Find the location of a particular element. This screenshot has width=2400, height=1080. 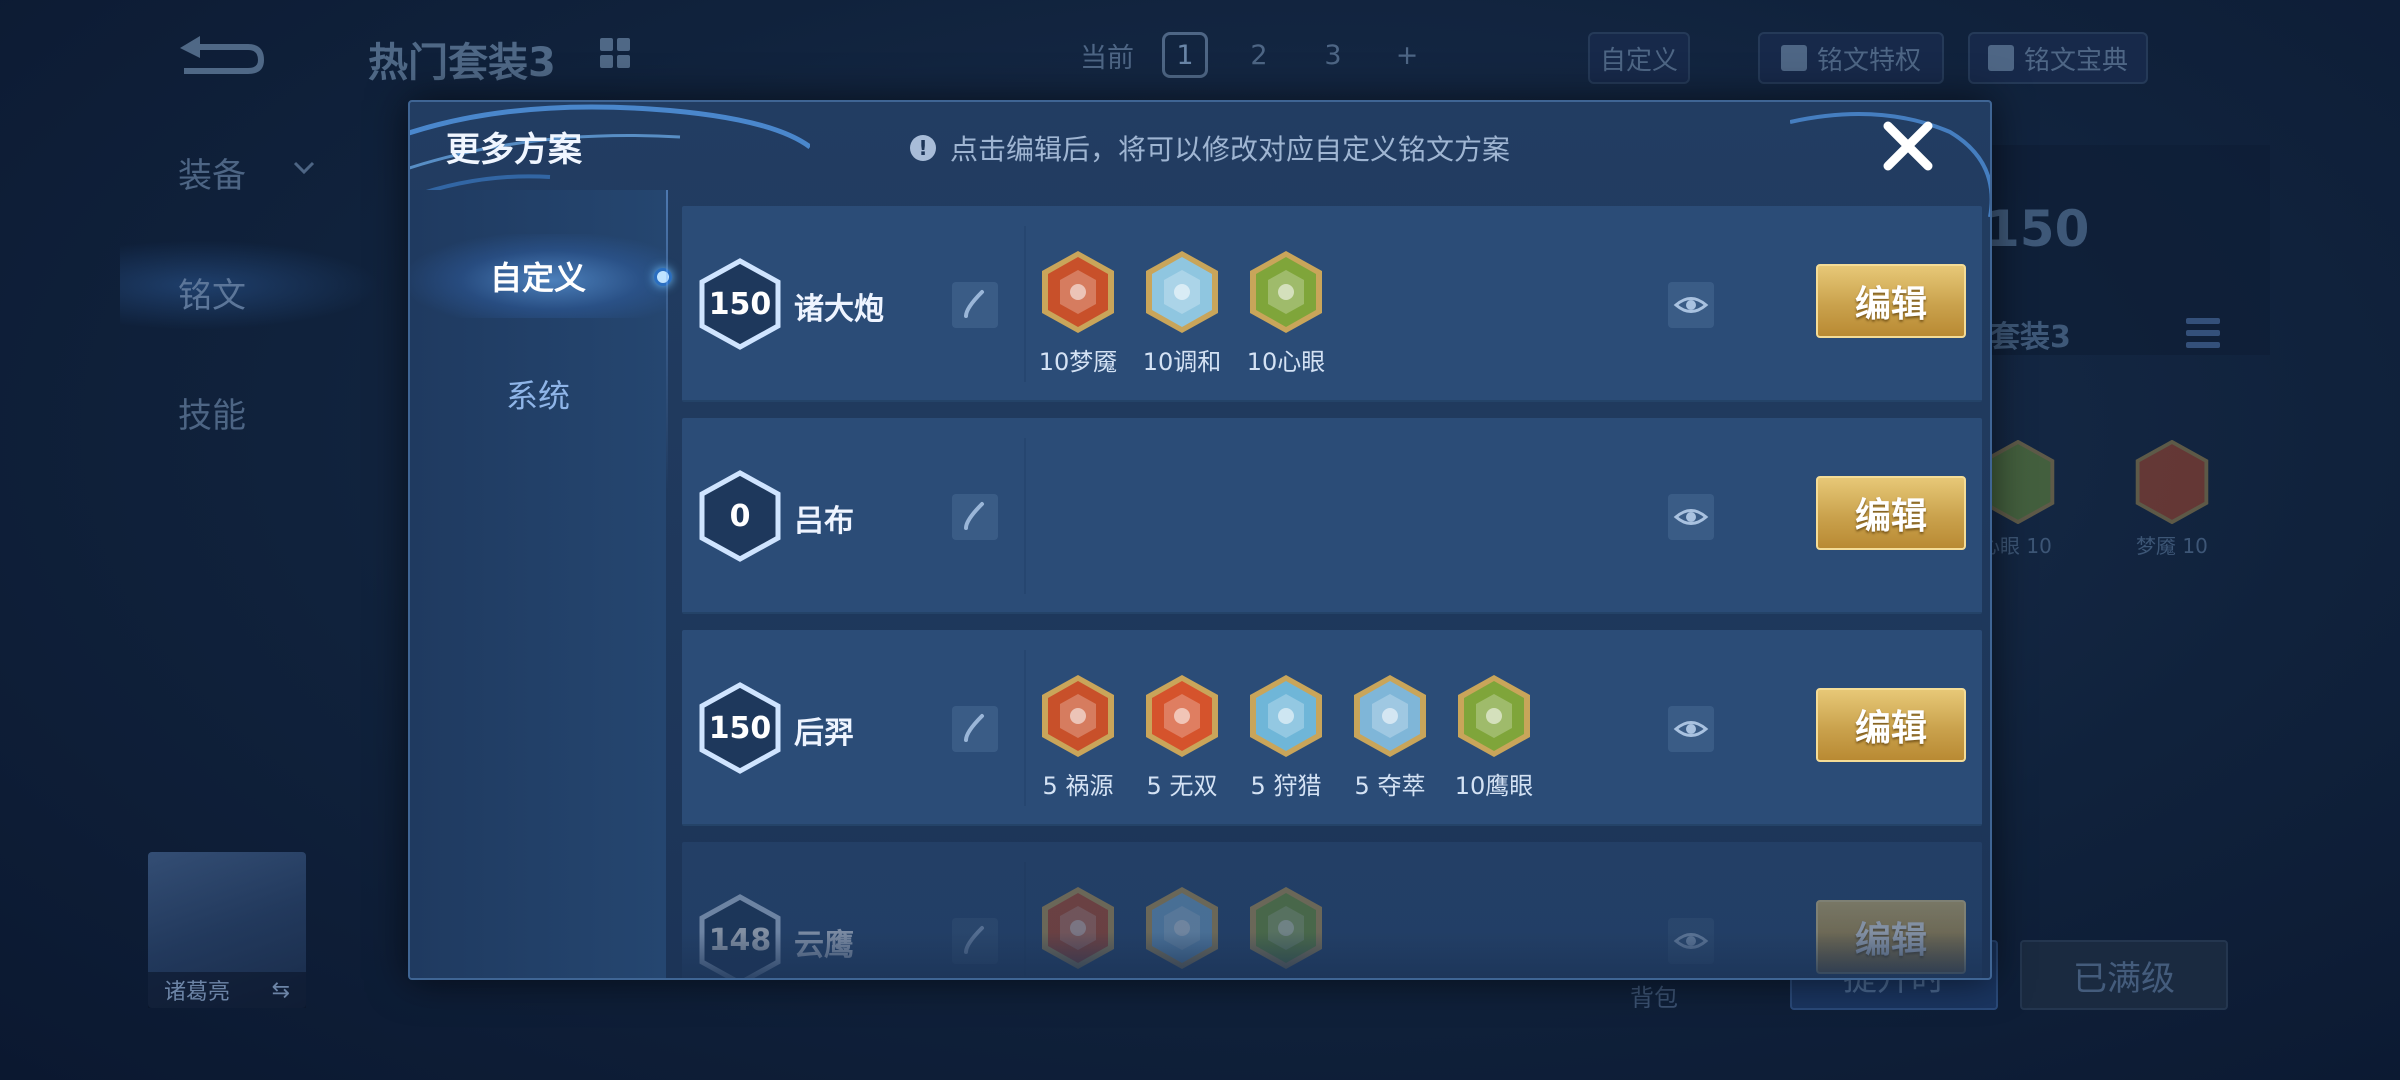

sidebar-divider is located at coordinates (667, 340).